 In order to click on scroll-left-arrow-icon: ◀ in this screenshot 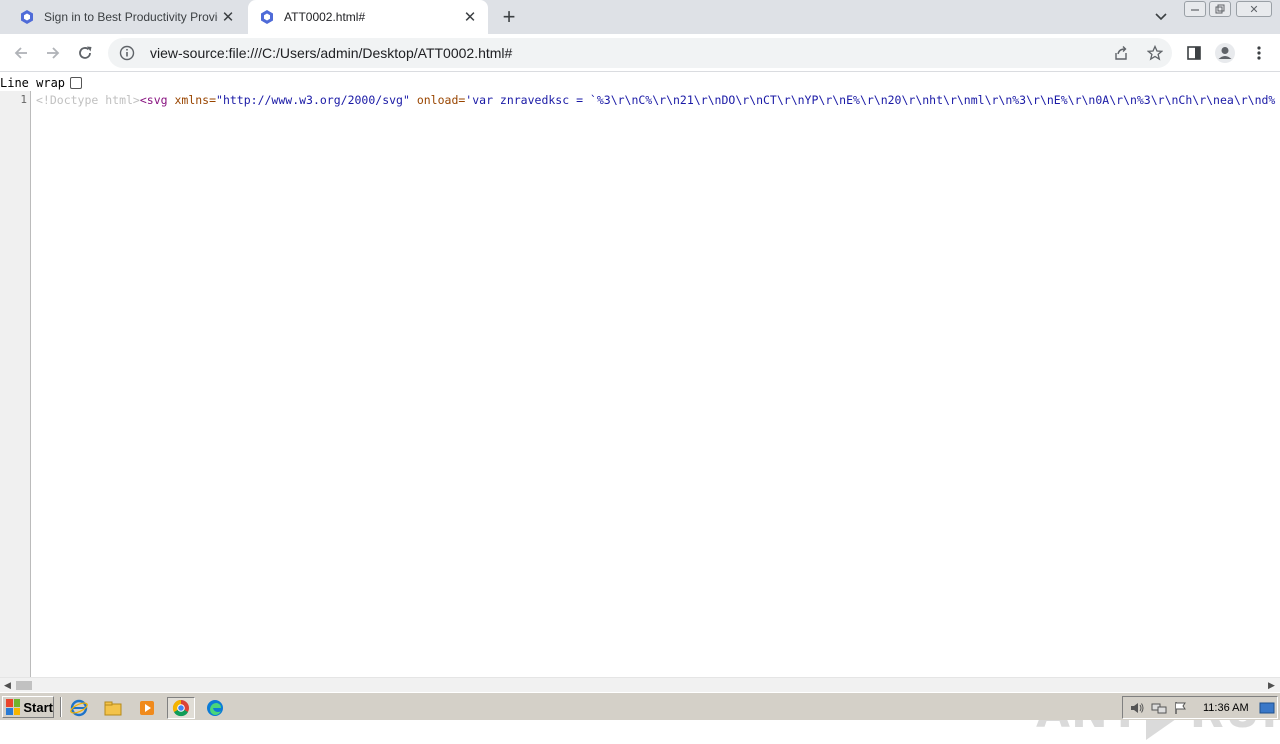, I will do `click(7, 685)`.